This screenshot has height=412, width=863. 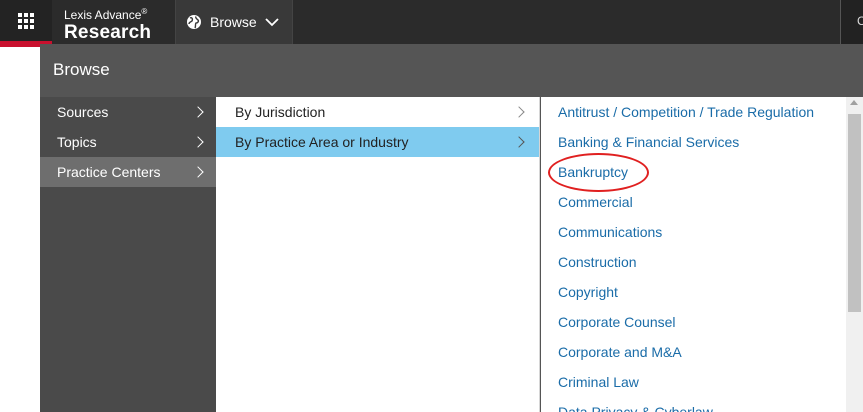 I want to click on category-practice-centers: Practice Centers, so click(x=128, y=172).